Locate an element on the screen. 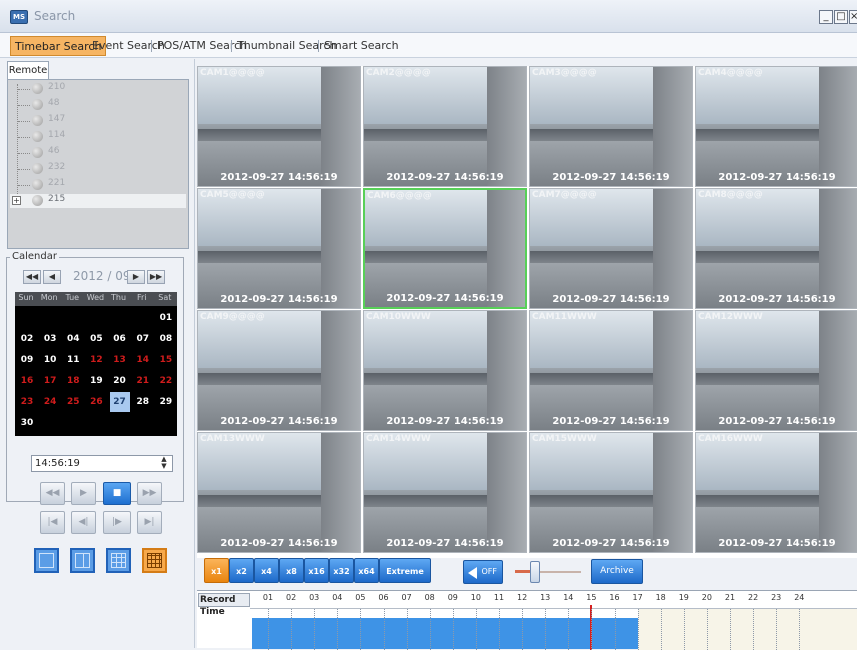 The width and height of the screenshot is (857, 650). timeline-hour-label: 18 is located at coordinates (660, 597).